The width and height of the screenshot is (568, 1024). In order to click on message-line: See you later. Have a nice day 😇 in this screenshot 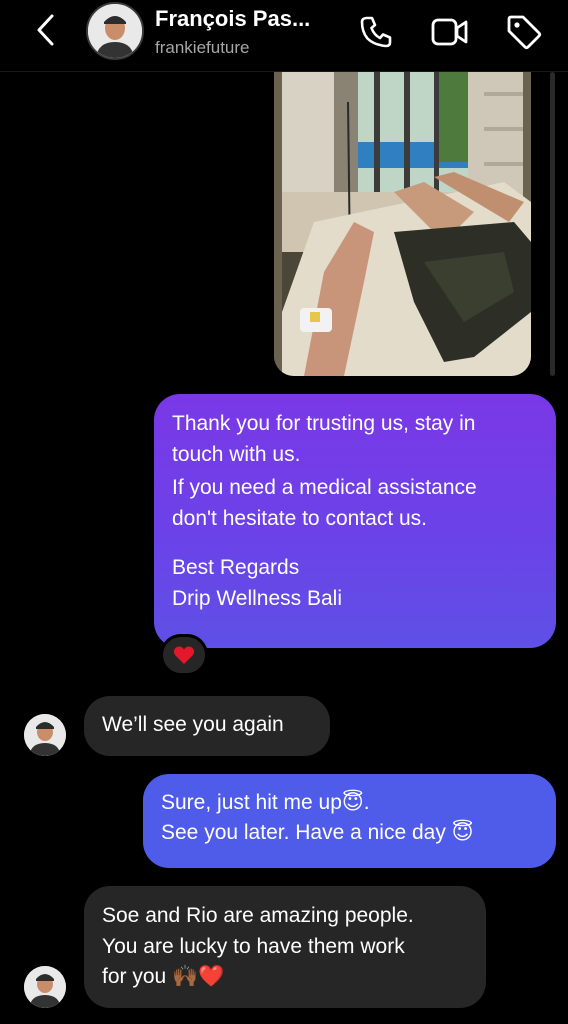, I will do `click(317, 832)`.